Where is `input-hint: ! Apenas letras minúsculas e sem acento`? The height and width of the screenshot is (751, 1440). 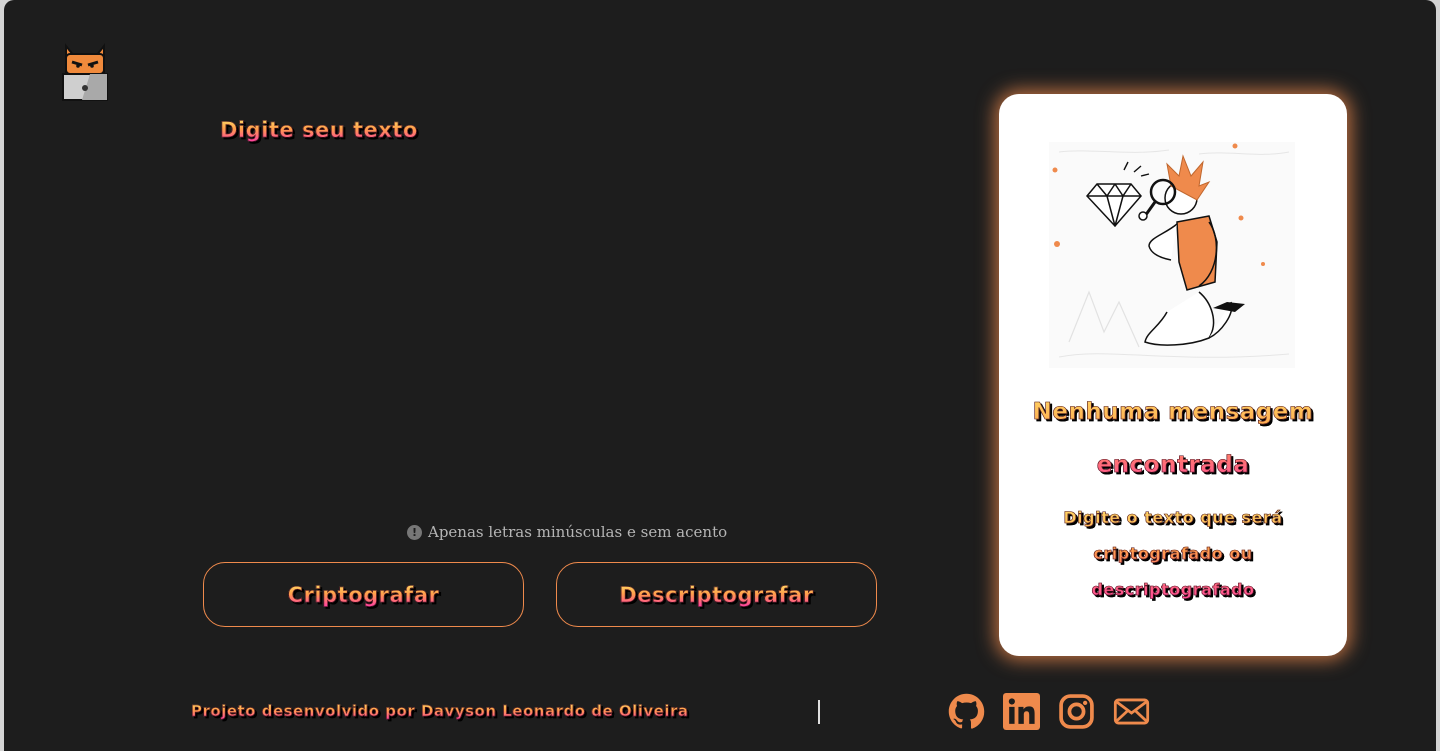 input-hint: ! Apenas letras minúsculas e sem acento is located at coordinates (567, 532).